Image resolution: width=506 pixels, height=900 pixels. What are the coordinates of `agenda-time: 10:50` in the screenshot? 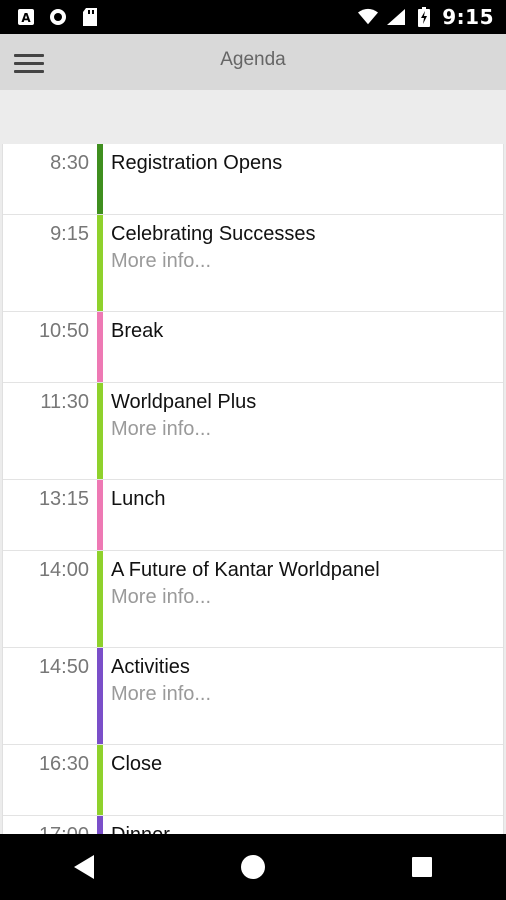 It's located at (63, 331).